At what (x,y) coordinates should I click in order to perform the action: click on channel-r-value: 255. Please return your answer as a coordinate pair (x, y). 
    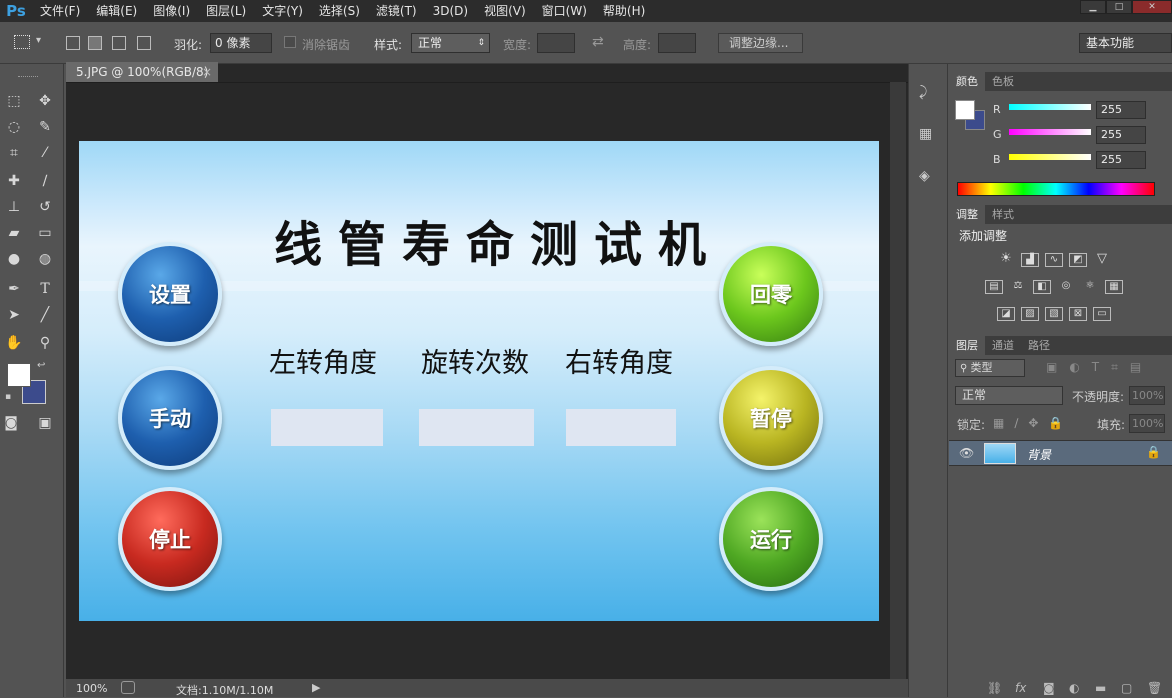
    Looking at the image, I should click on (1121, 110).